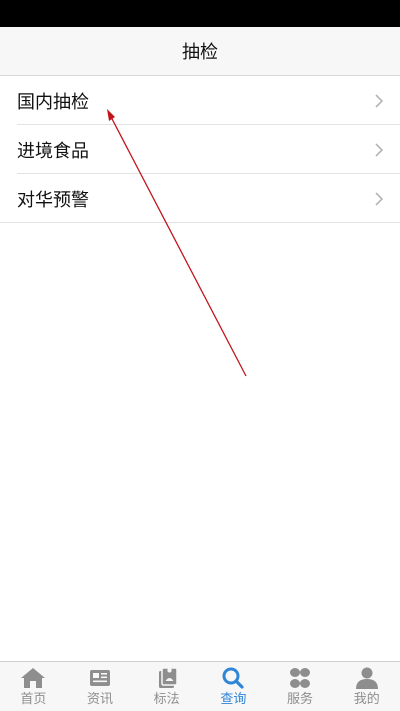 Image resolution: width=400 pixels, height=711 pixels. I want to click on tab-home: 首页, so click(33, 686).